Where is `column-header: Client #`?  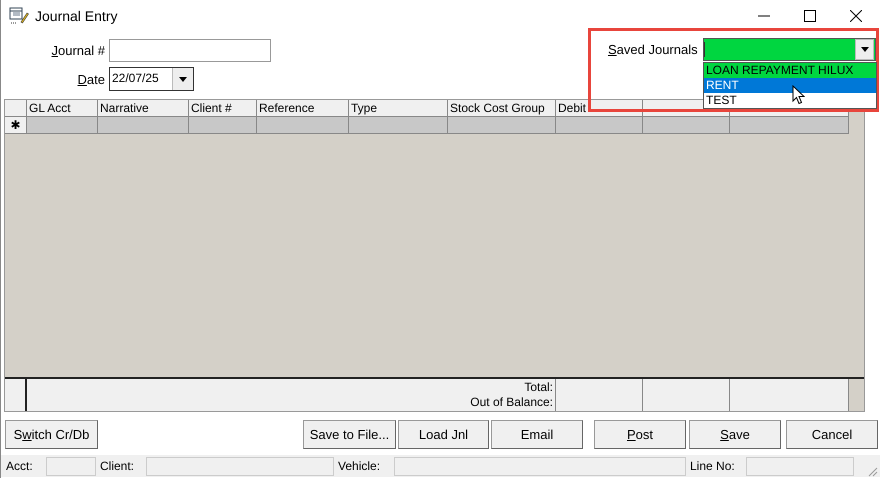
column-header: Client # is located at coordinates (223, 108).